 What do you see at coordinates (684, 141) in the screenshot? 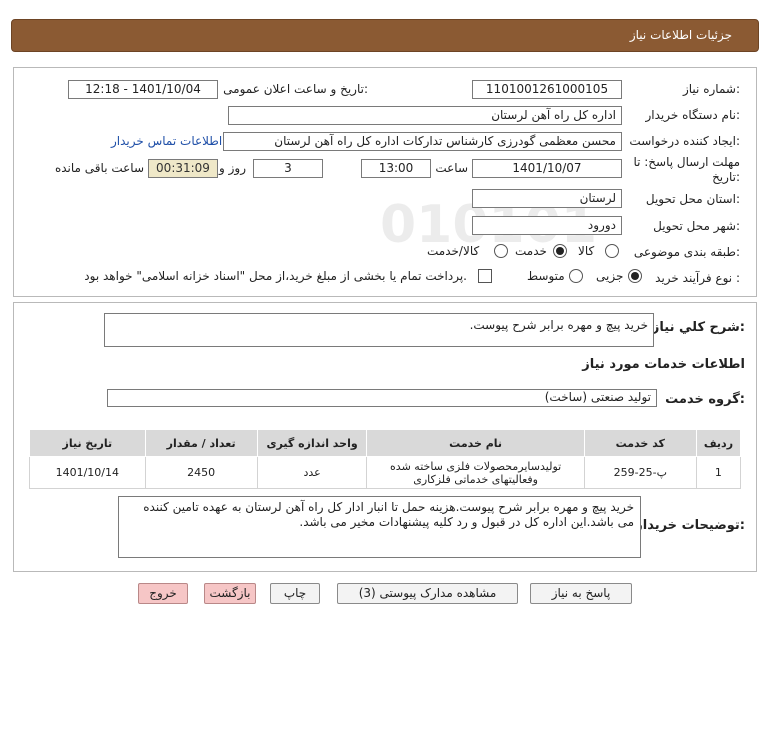
I see `creator-label: ایجاد کننده درخواست:` at bounding box center [684, 141].